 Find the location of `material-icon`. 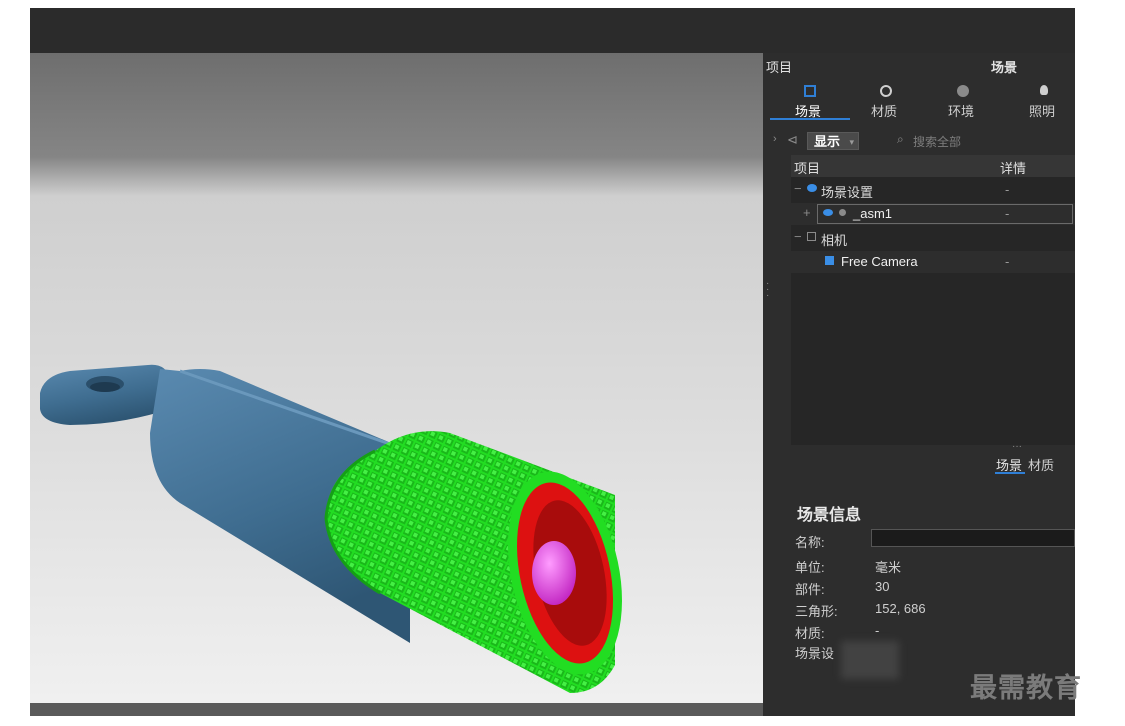

material-icon is located at coordinates (886, 91).